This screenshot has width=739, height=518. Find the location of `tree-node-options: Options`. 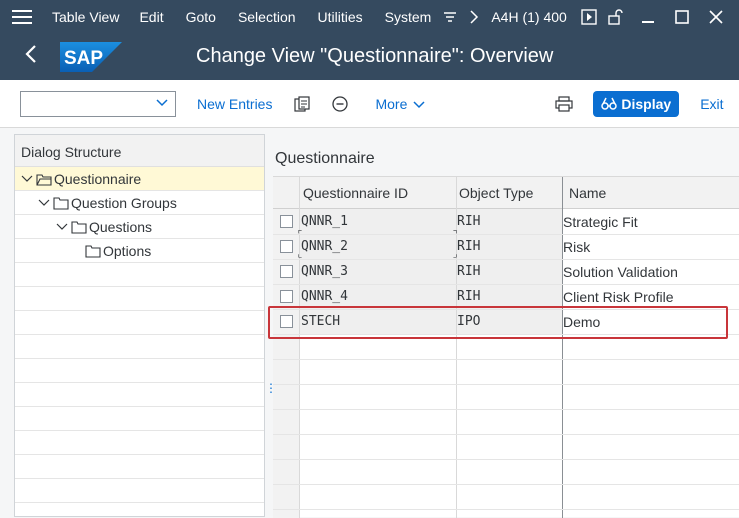

tree-node-options: Options is located at coordinates (139, 251).